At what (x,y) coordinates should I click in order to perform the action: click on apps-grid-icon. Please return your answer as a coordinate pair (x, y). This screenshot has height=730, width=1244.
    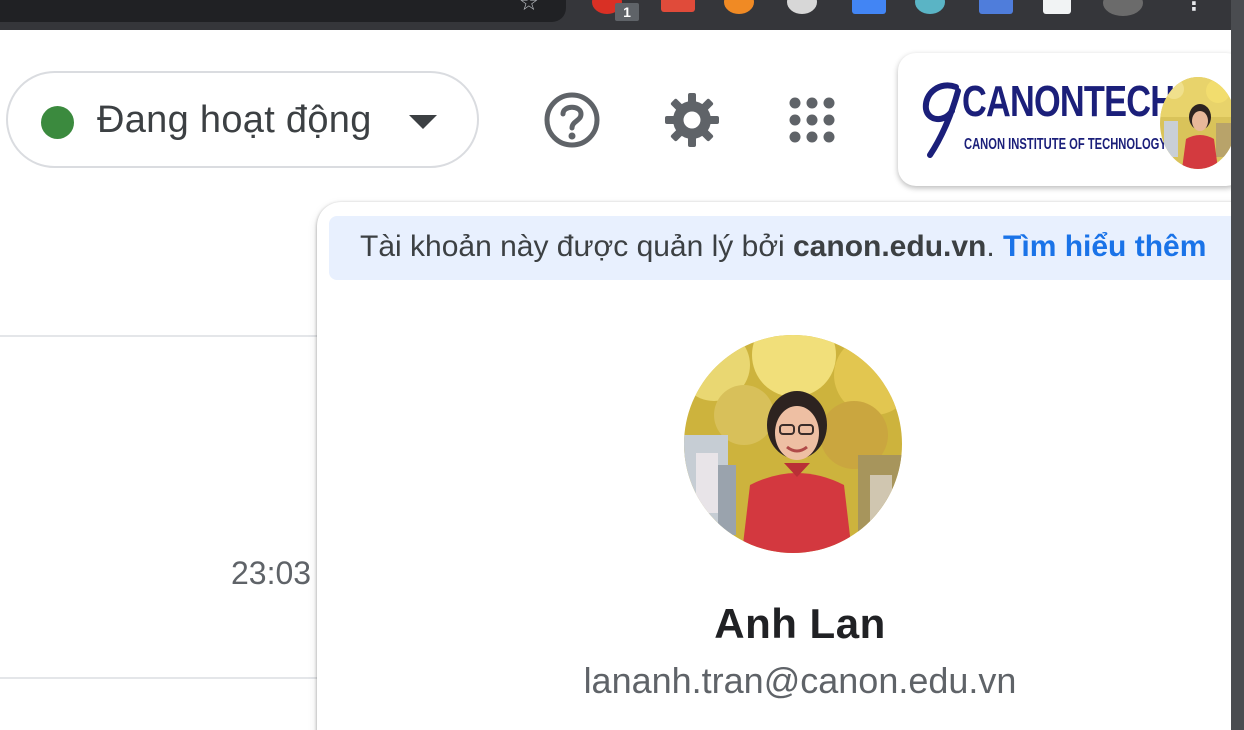
    Looking at the image, I should click on (812, 120).